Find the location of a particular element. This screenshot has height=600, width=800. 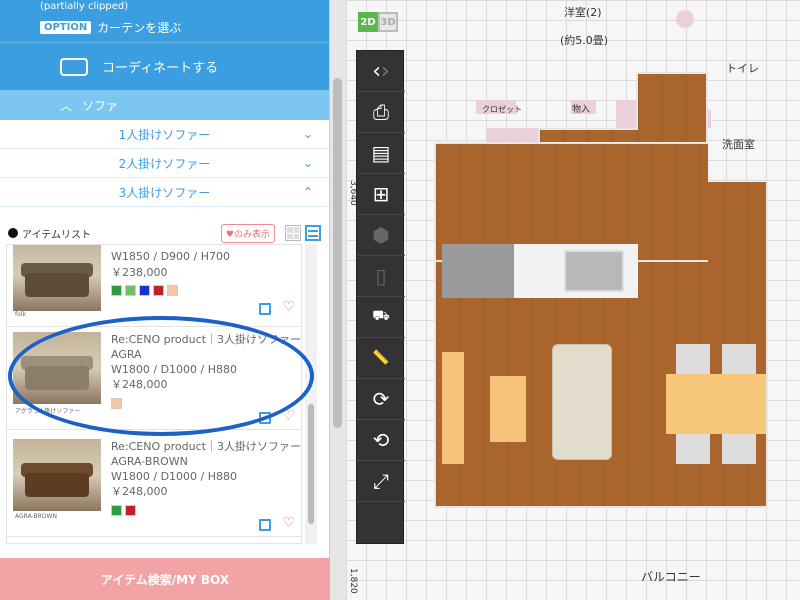

subcategory-label: 3人掛けソファー is located at coordinates (164, 192).